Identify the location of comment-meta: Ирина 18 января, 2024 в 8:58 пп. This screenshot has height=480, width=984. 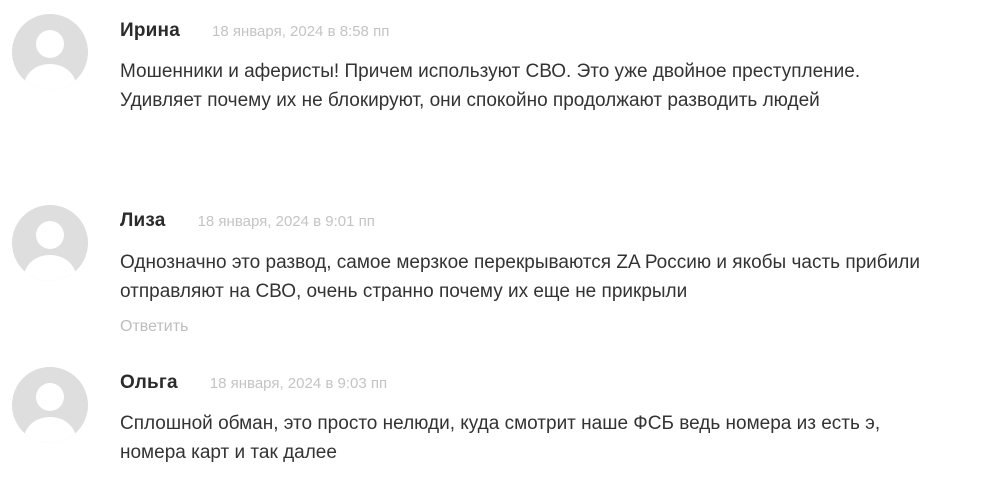
(254, 34).